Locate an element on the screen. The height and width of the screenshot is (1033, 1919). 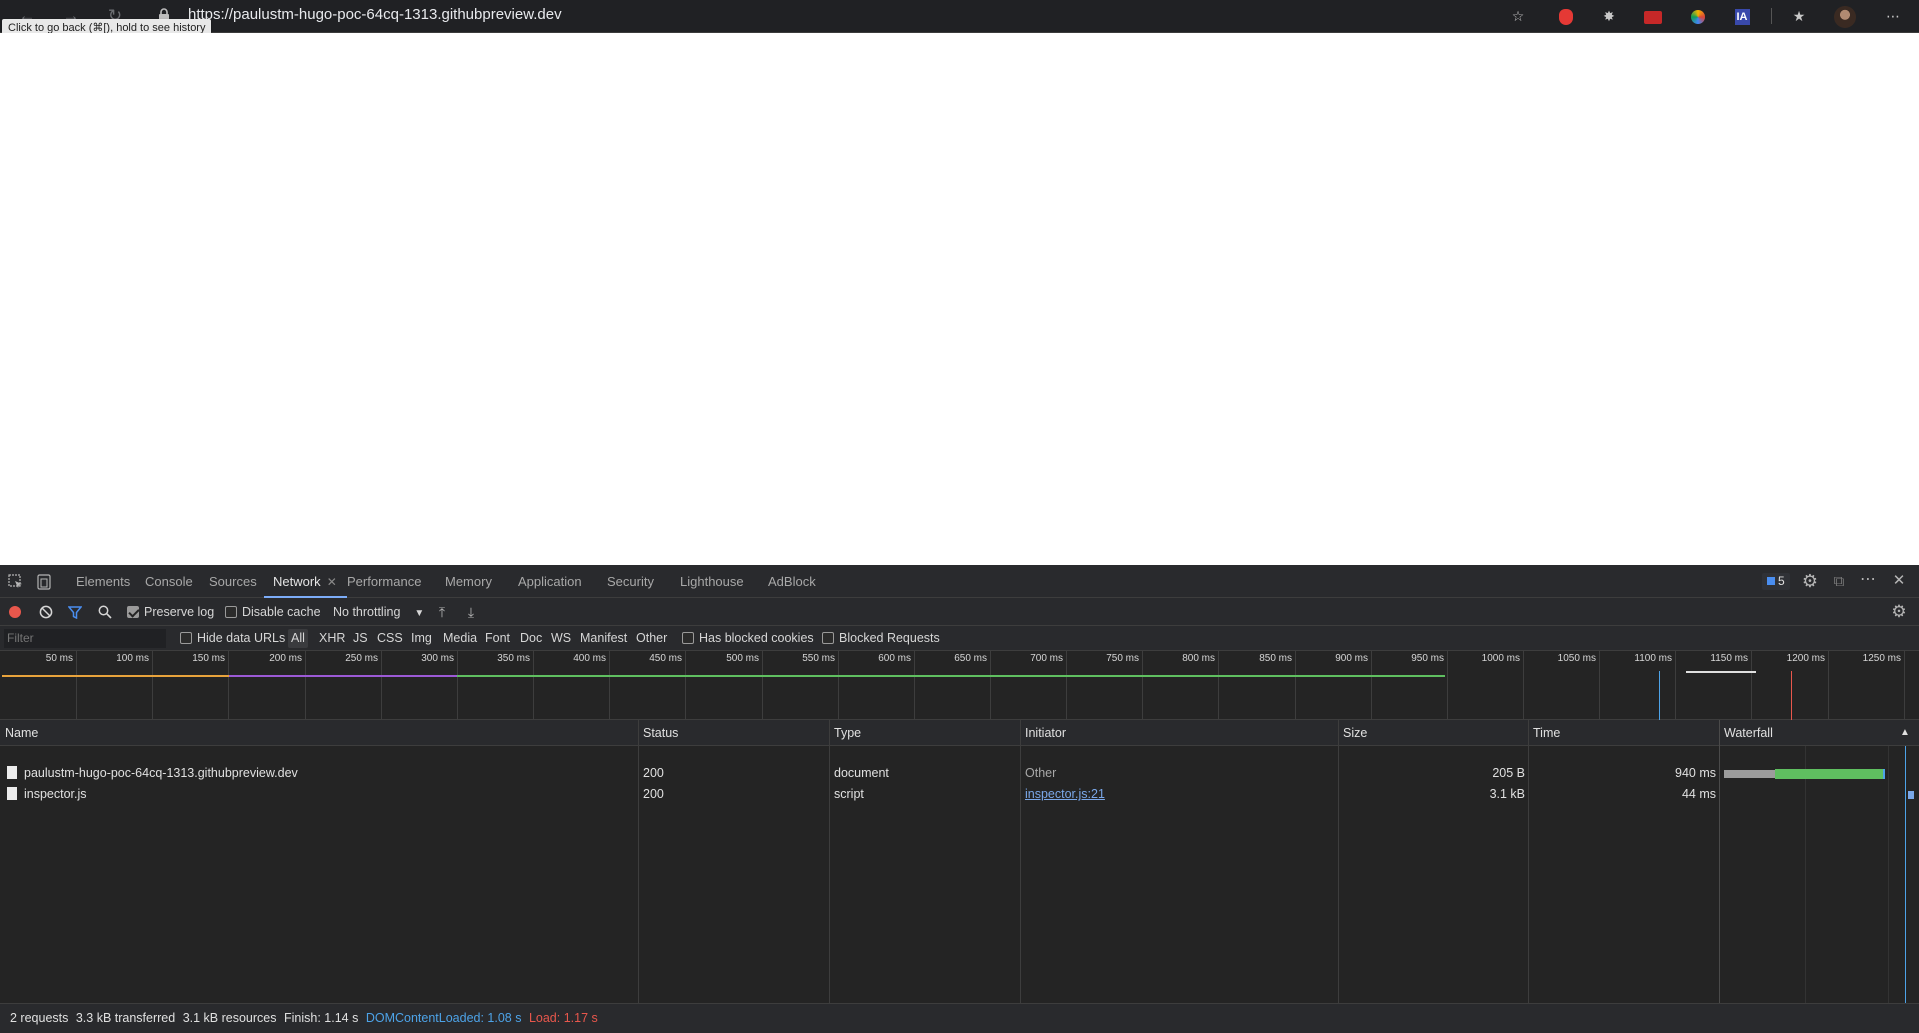
clear-icon is located at coordinates (46, 612).